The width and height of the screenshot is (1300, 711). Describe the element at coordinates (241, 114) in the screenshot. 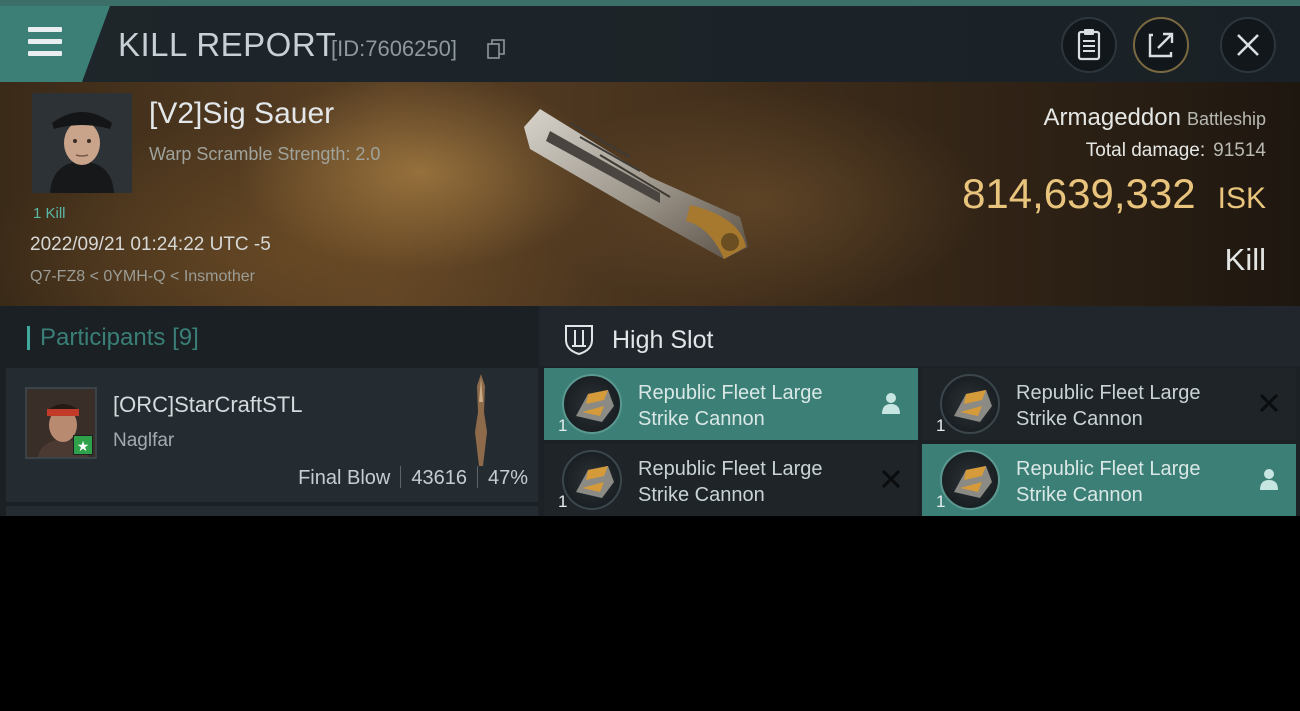

I see `victim-name: [V2]Sig Sauer` at that location.